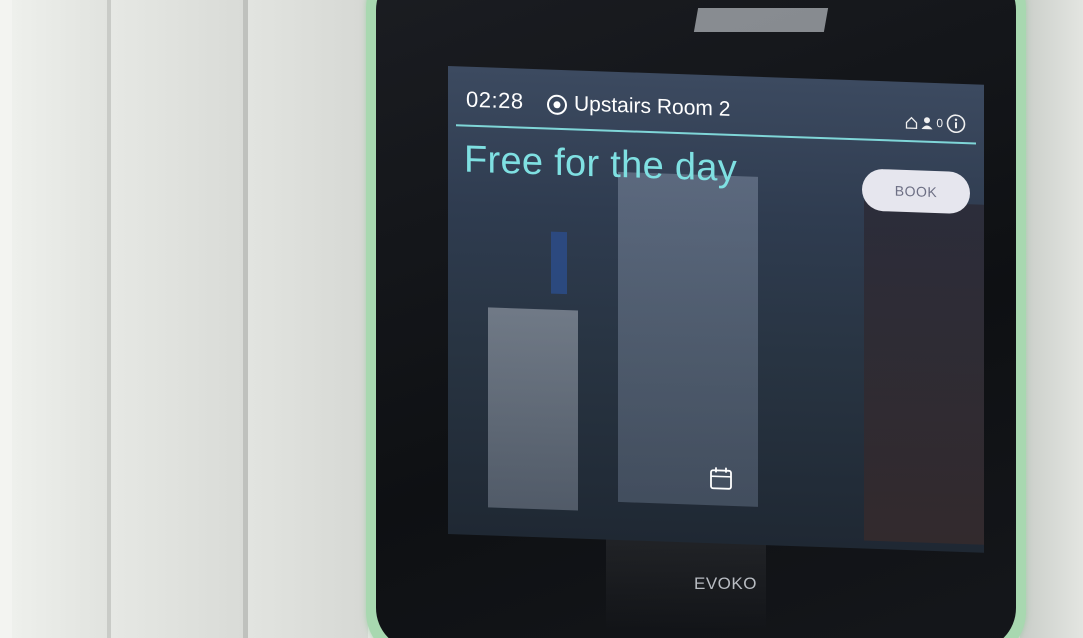 This screenshot has width=1083, height=638. I want to click on room-name: Upstairs Room 2, so click(652, 106).